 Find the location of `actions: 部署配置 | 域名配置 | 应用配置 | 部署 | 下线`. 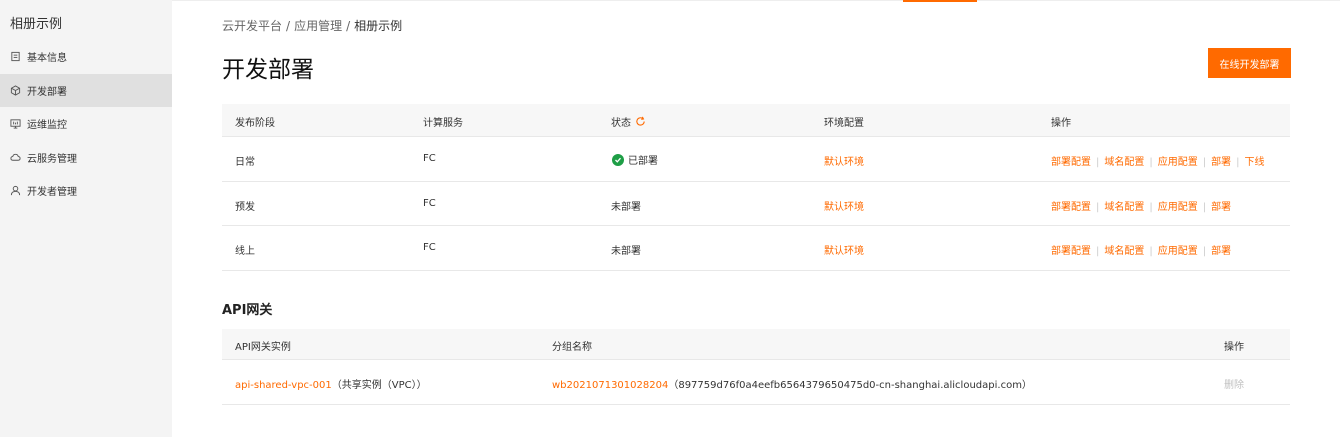

actions: 部署配置 | 域名配置 | 应用配置 | 部署 | 下线 is located at coordinates (1158, 160).